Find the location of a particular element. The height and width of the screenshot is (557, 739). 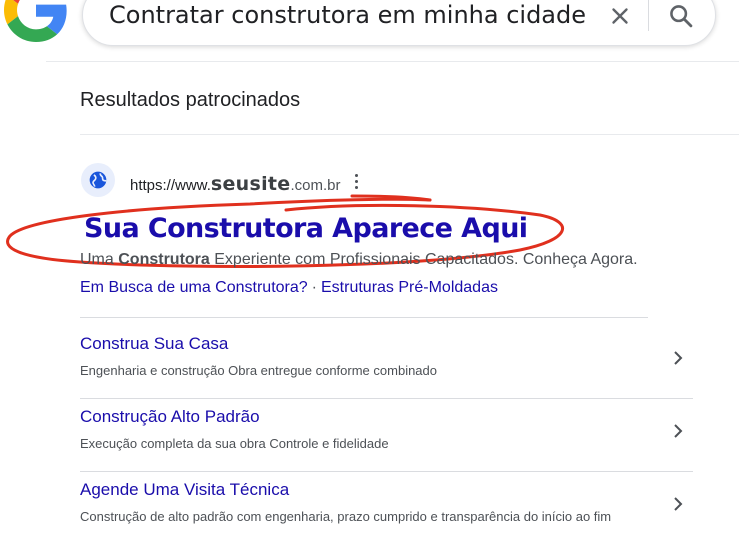

search-input: Contratar construtora em minha cidade is located at coordinates (347, 15).